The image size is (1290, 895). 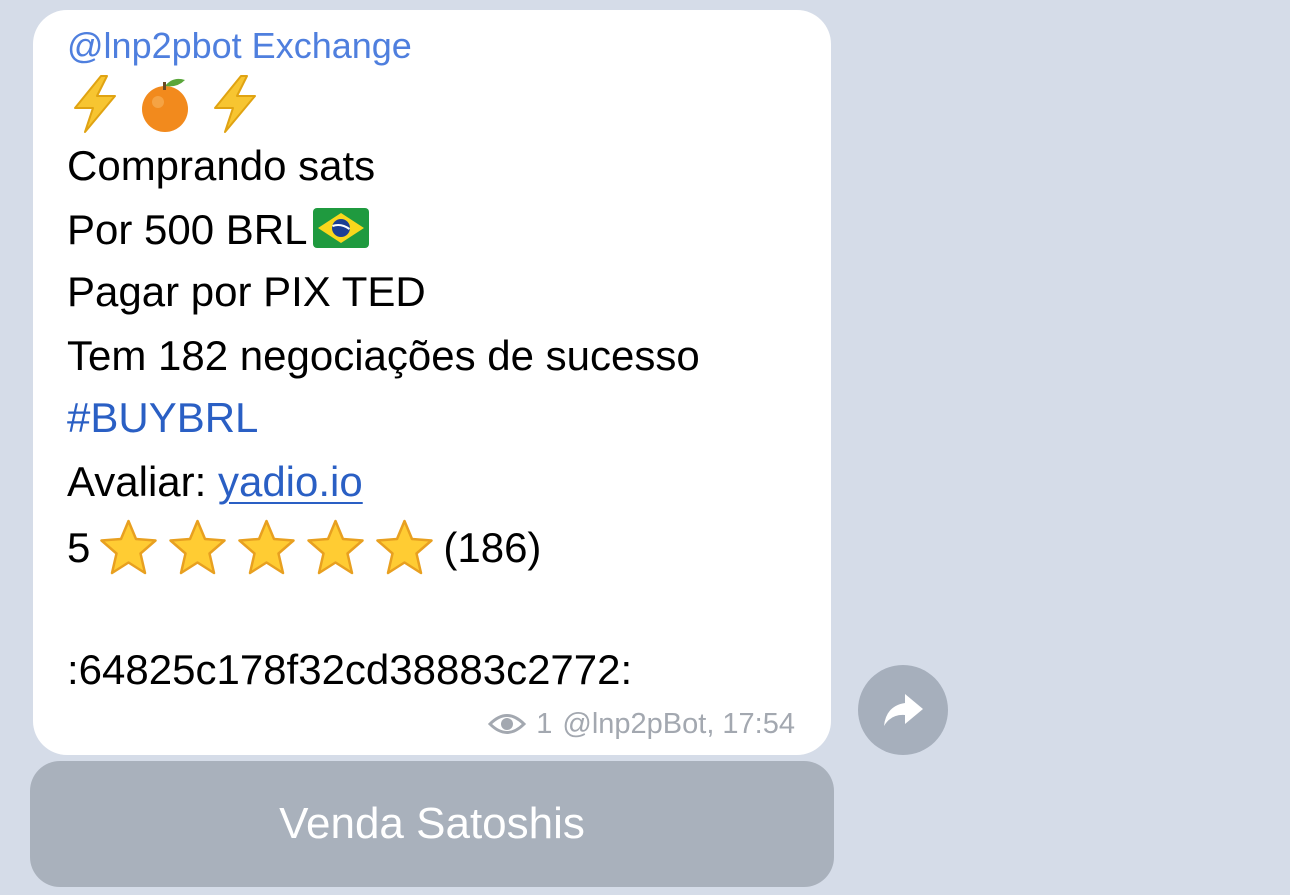 I want to click on amount-line: Por 500 BRL, so click(x=218, y=230).